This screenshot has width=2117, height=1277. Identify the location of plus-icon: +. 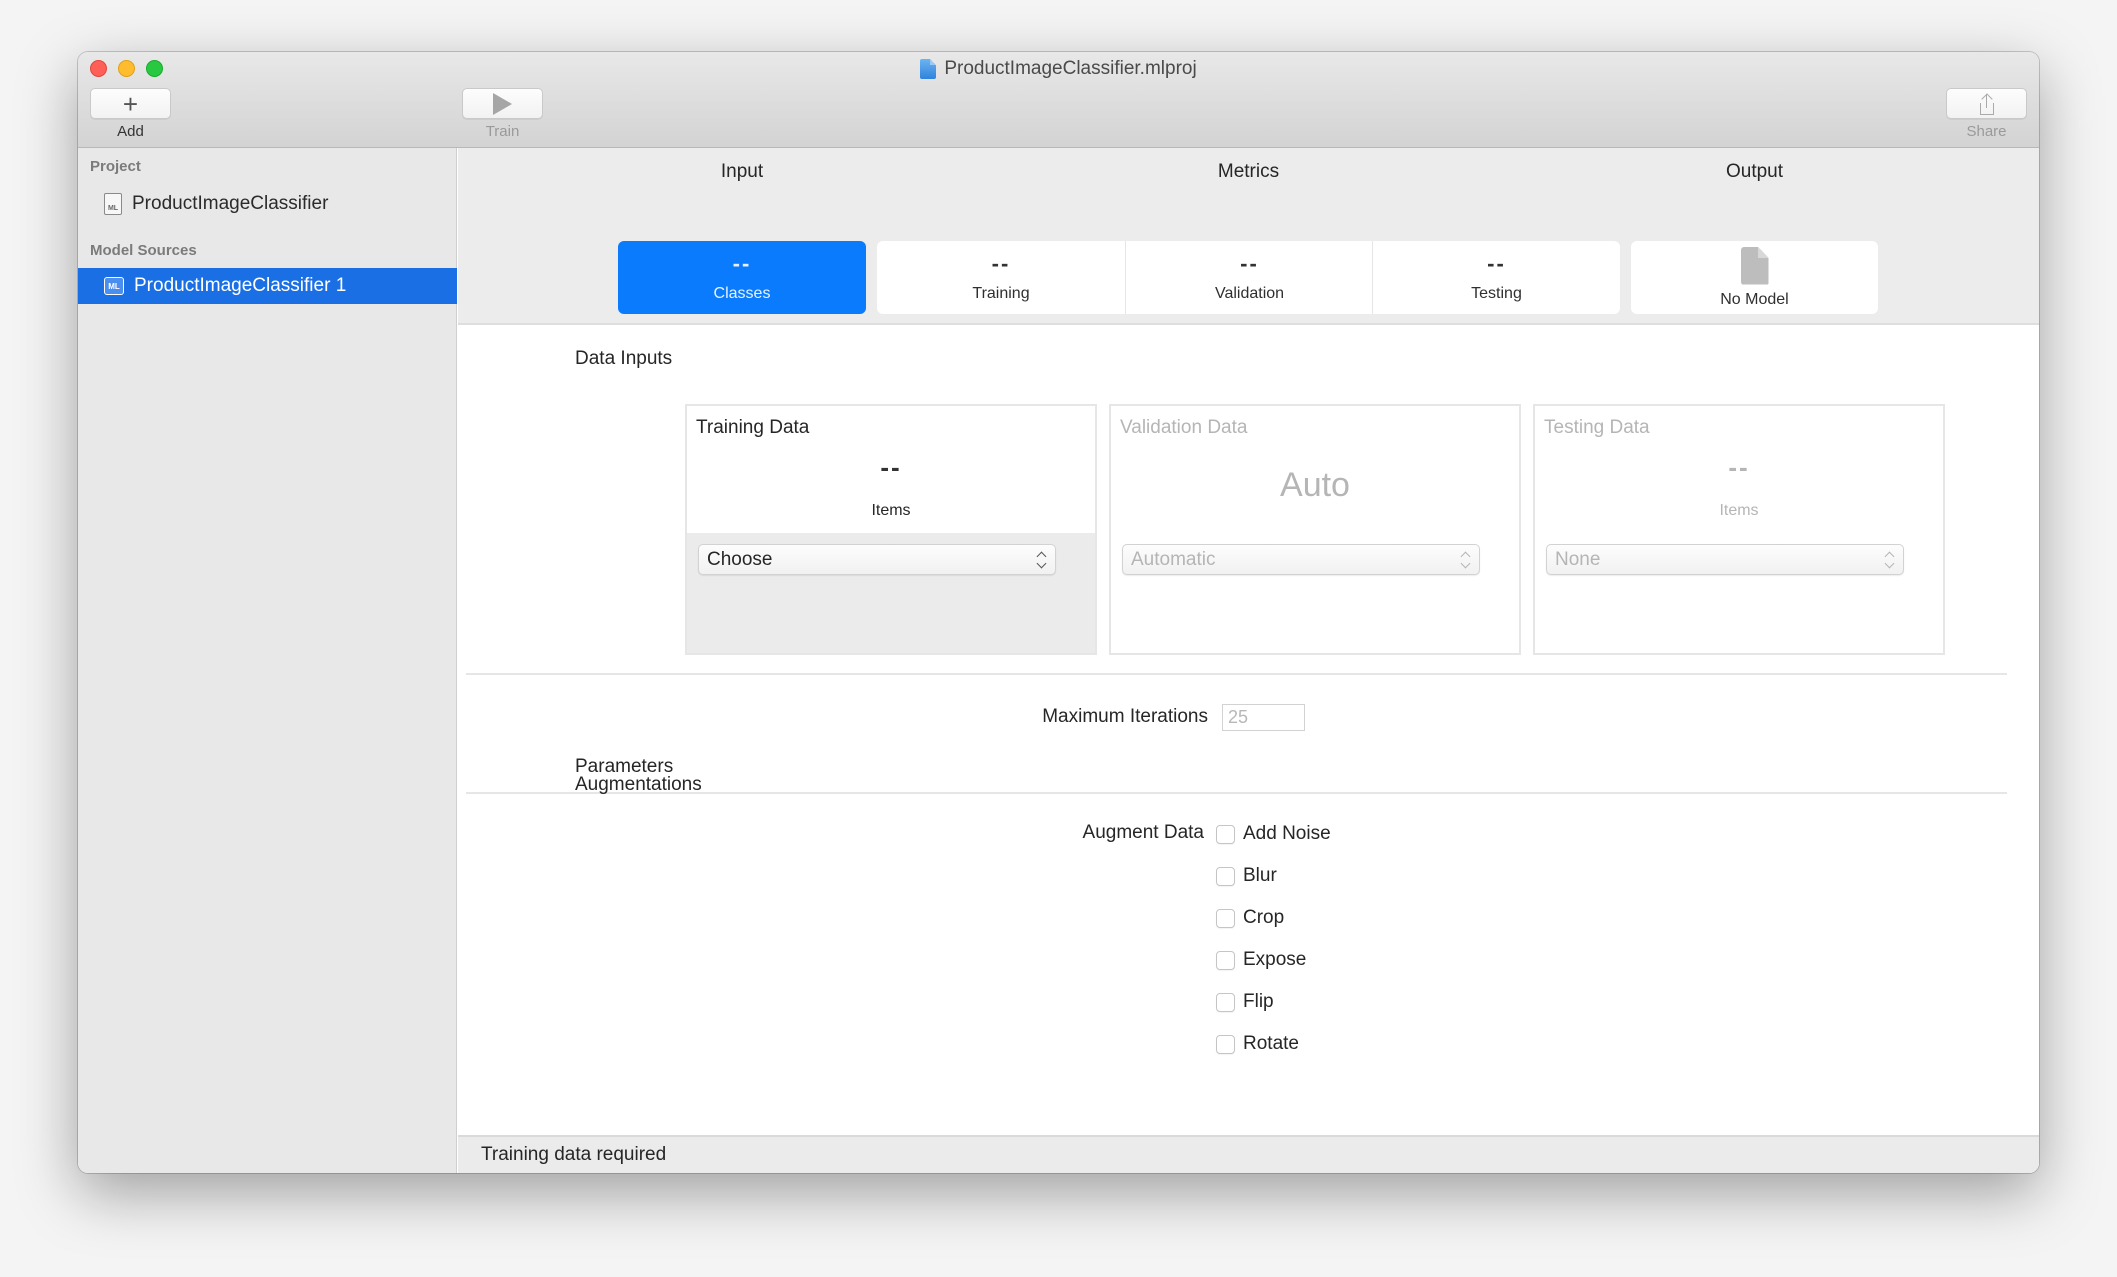
(130, 103).